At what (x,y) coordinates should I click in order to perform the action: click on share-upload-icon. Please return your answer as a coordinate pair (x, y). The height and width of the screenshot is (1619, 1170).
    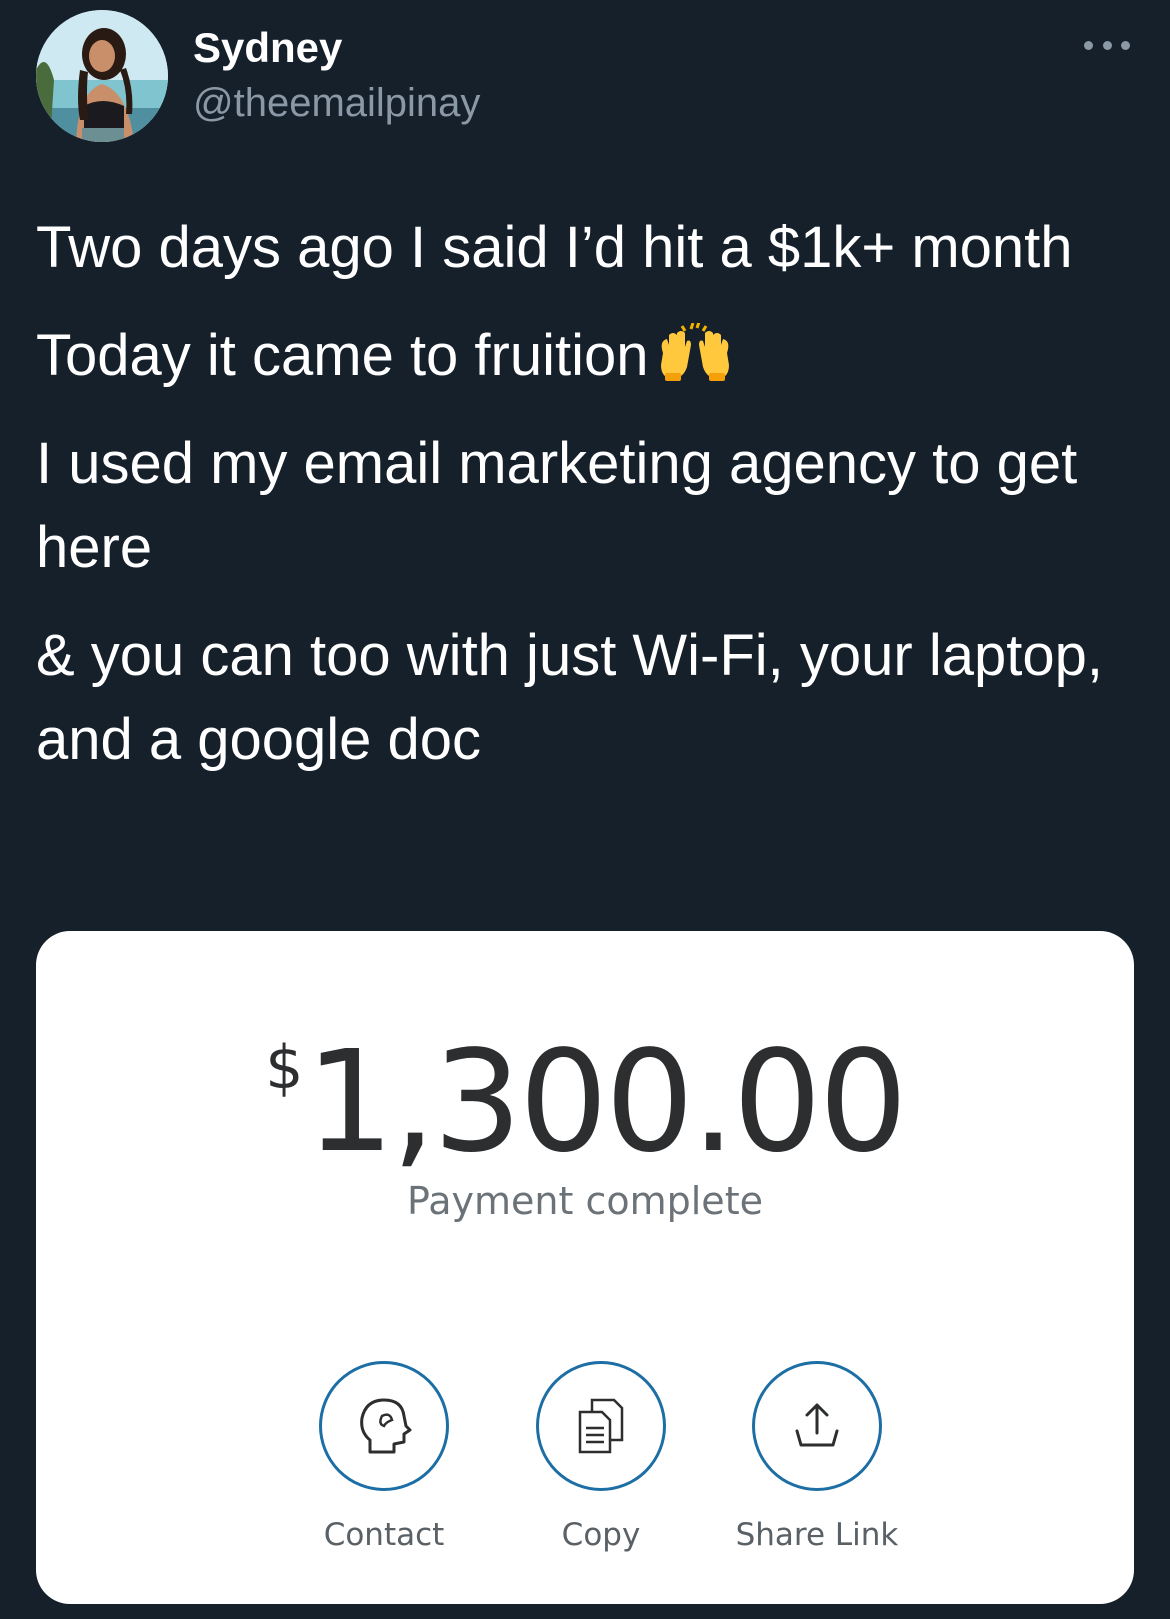
    Looking at the image, I should click on (817, 1425).